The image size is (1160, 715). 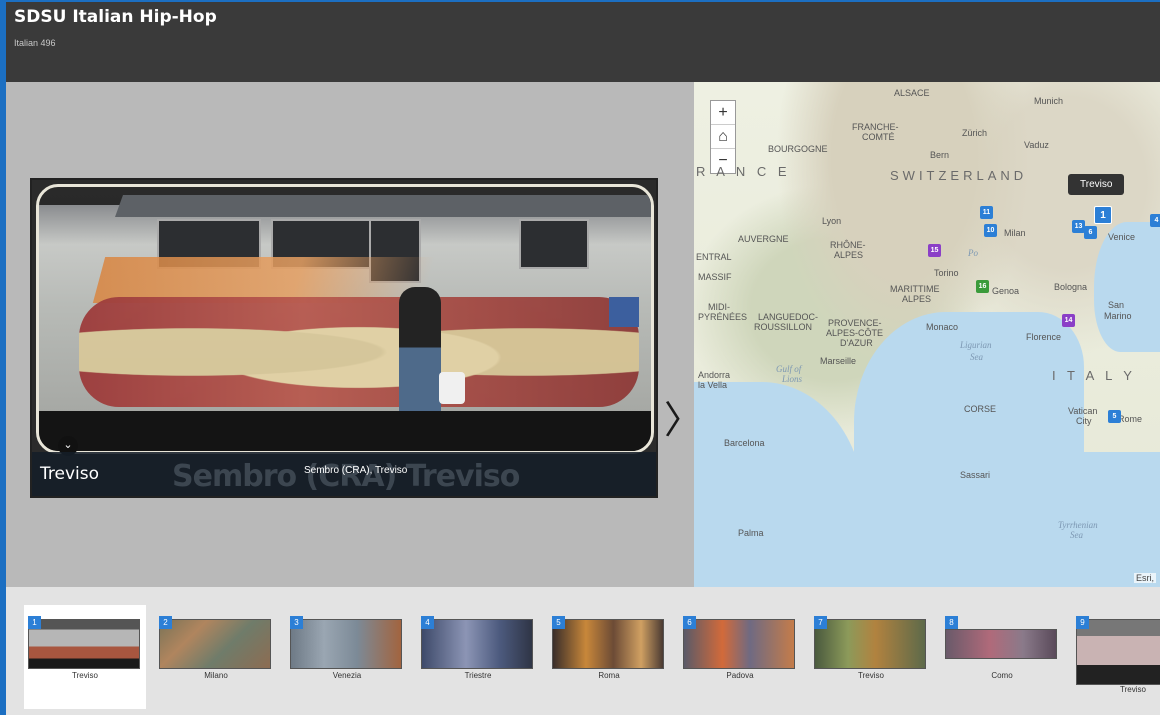 I want to click on map-label: Andorra, so click(x=714, y=375).